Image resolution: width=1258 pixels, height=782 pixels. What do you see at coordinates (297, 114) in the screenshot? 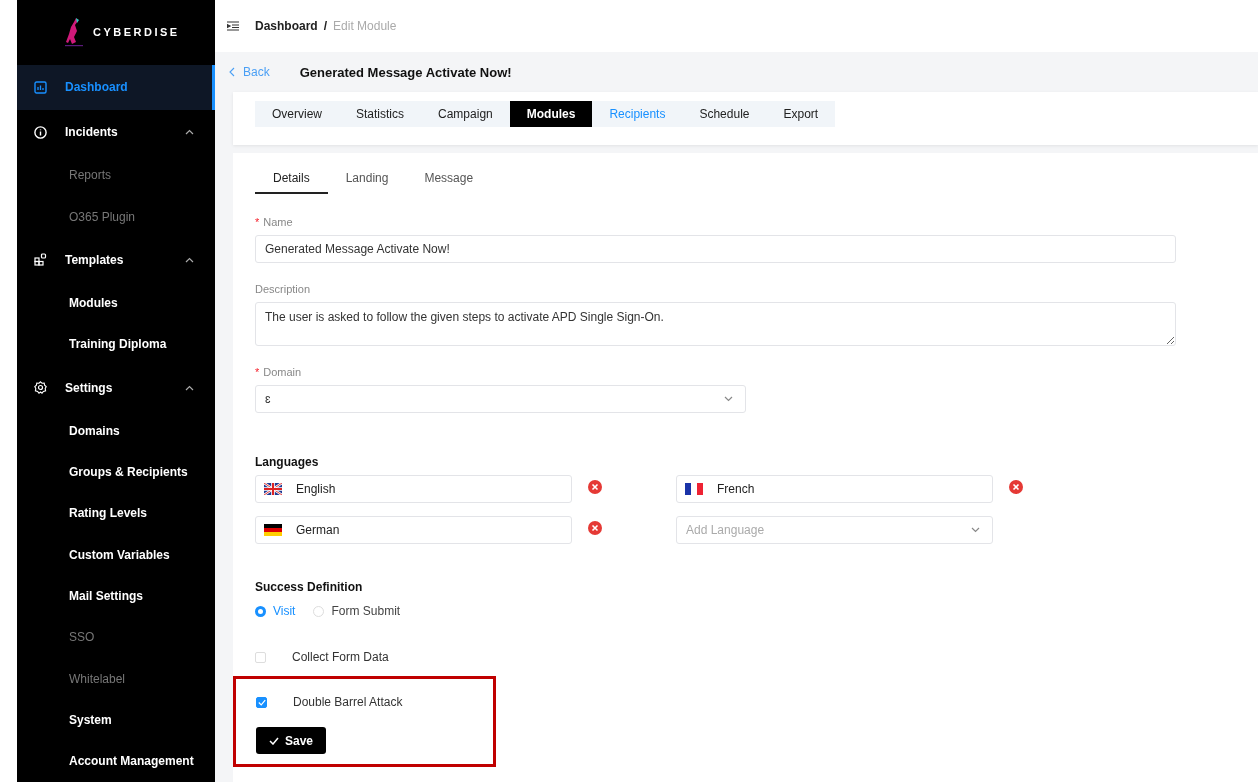
I see `tab: Overview` at bounding box center [297, 114].